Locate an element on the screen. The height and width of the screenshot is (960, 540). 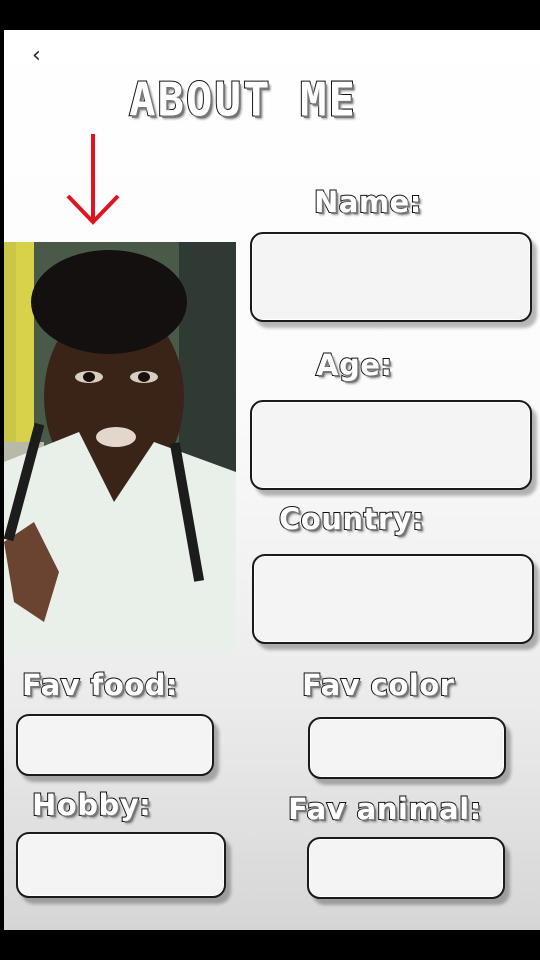
fav-animal-field is located at coordinates (406, 868).